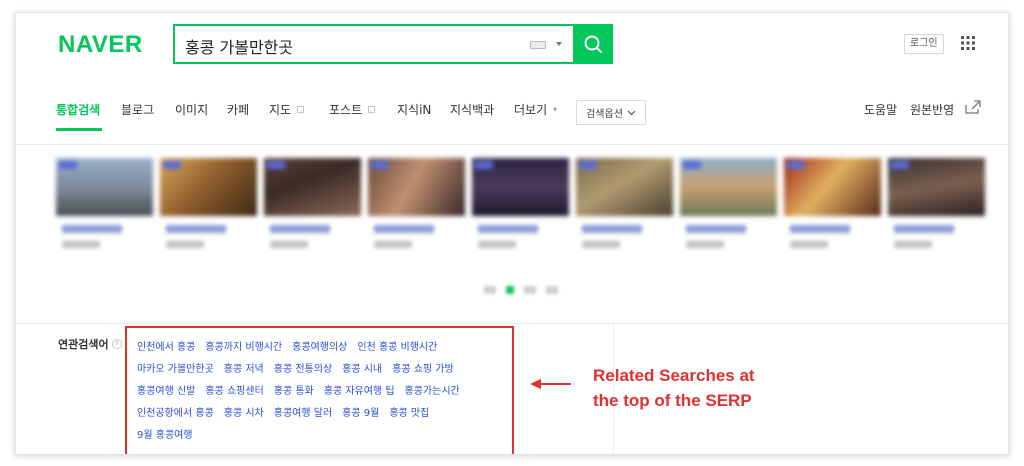 The width and height of the screenshot is (1024, 466). Describe the element at coordinates (521, 290) in the screenshot. I see `image-pager` at that location.